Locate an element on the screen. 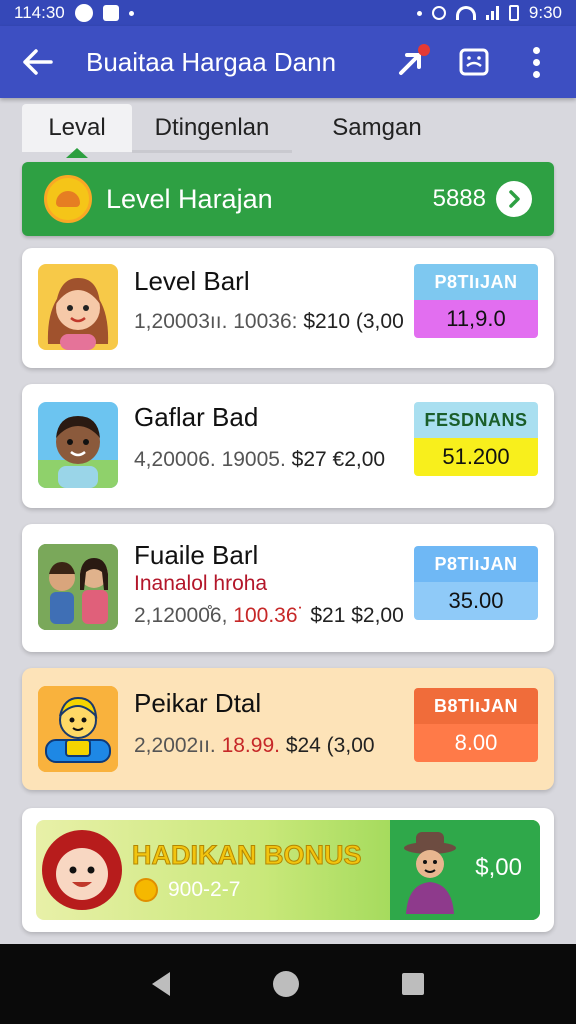  card-detail-b: $27 €2,00 is located at coordinates (338, 459).